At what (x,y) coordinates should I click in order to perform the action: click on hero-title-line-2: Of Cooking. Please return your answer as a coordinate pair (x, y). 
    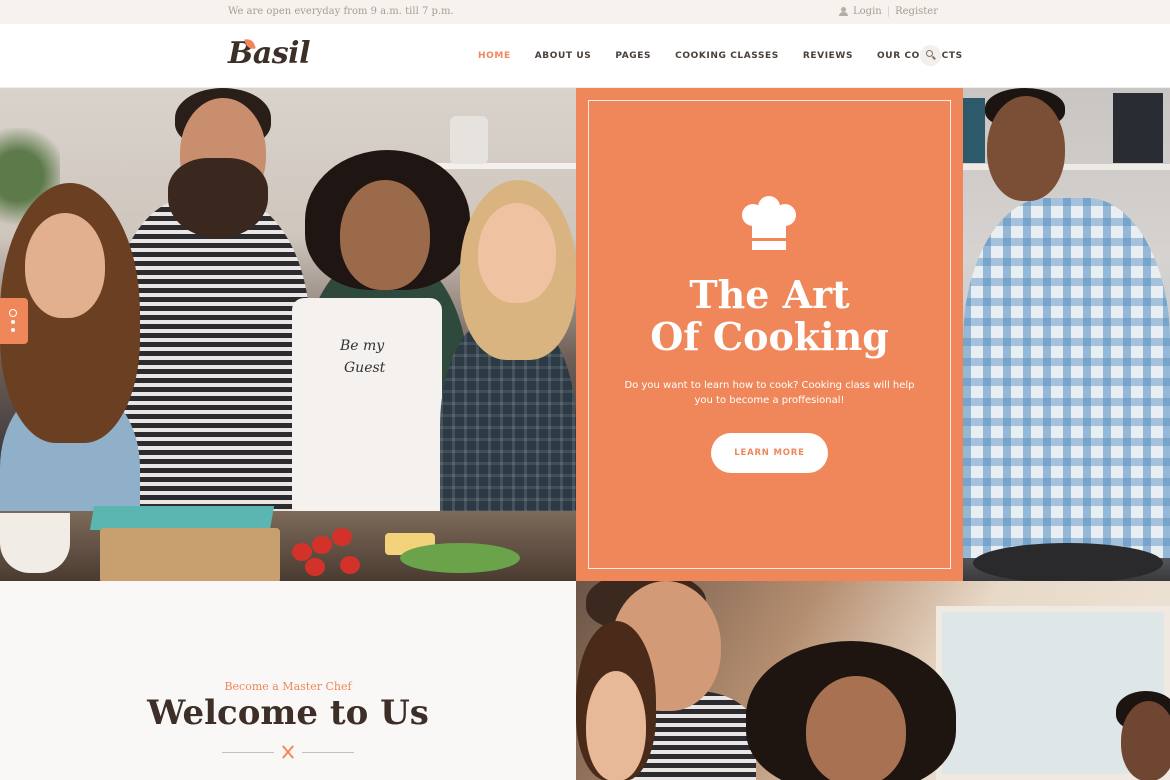
    Looking at the image, I should click on (769, 336).